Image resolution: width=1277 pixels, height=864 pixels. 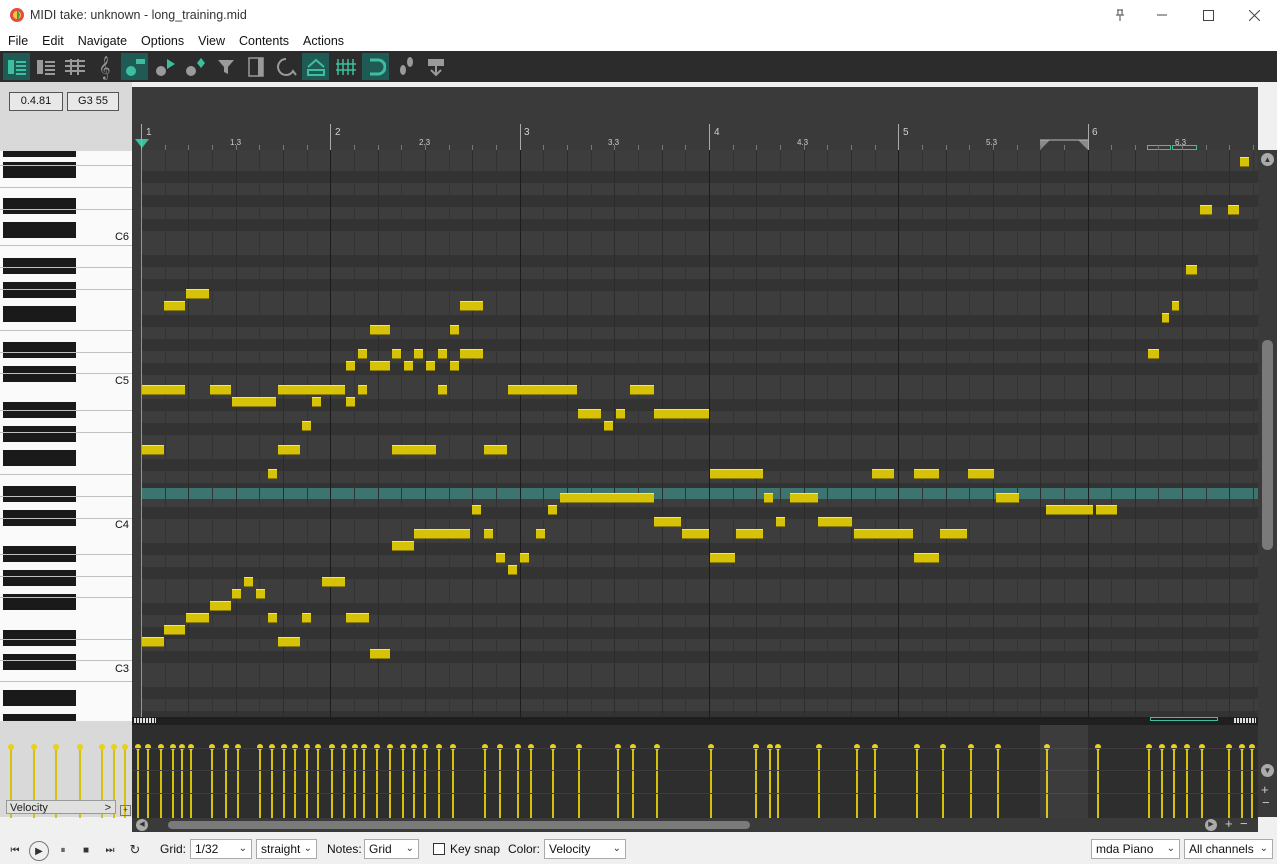 What do you see at coordinates (255, 66) in the screenshot?
I see `media-item-lane-button` at bounding box center [255, 66].